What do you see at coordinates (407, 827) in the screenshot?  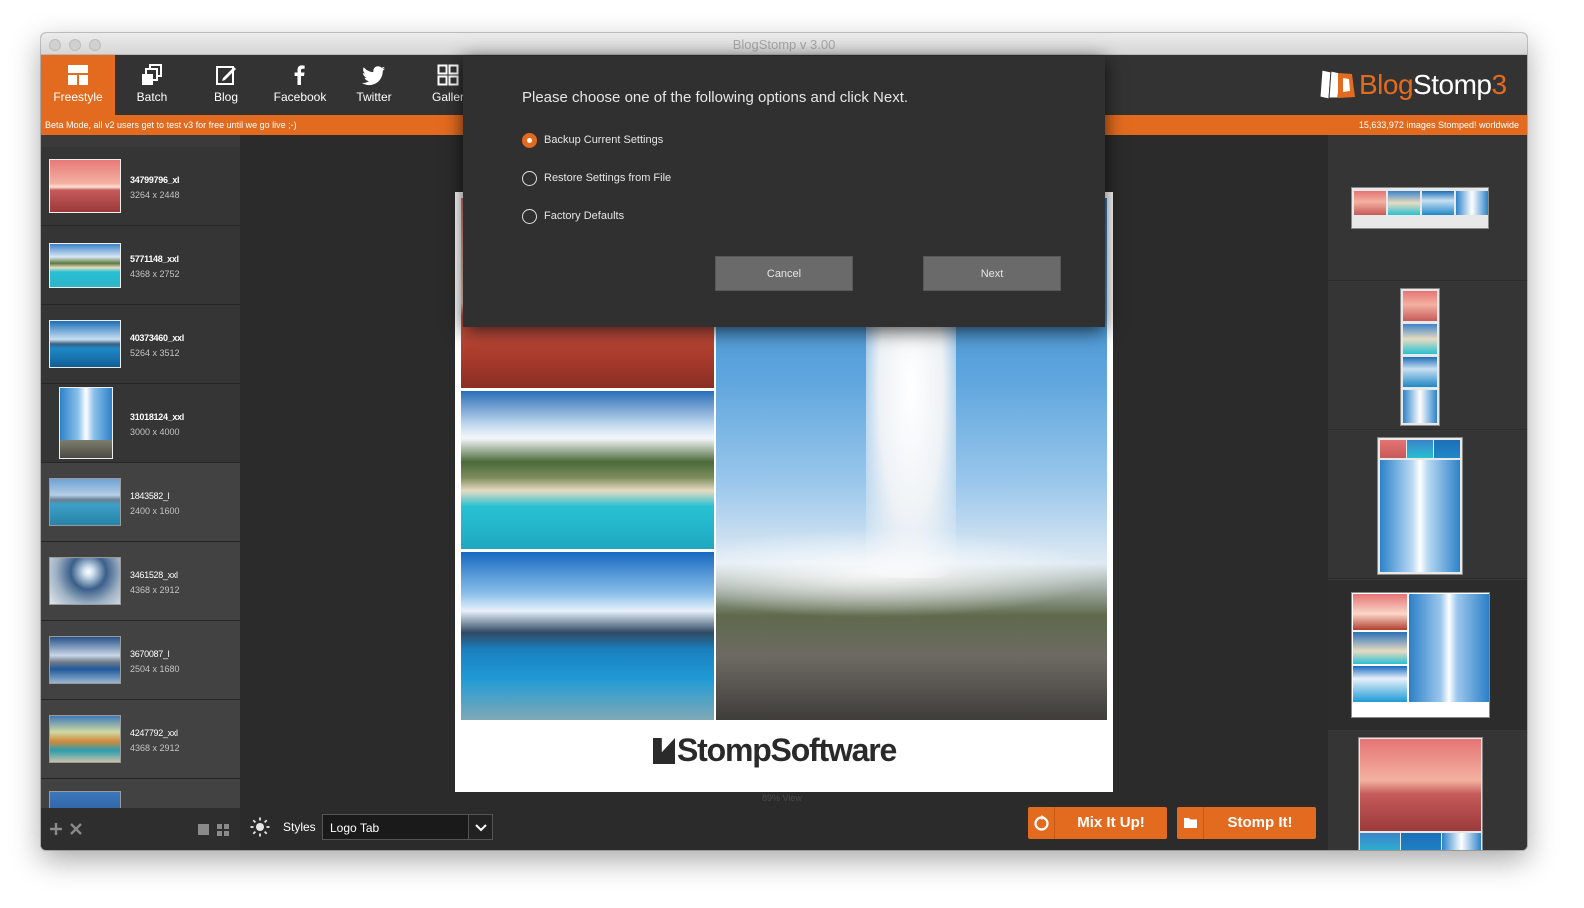 I see `style-select: Logo Tab` at bounding box center [407, 827].